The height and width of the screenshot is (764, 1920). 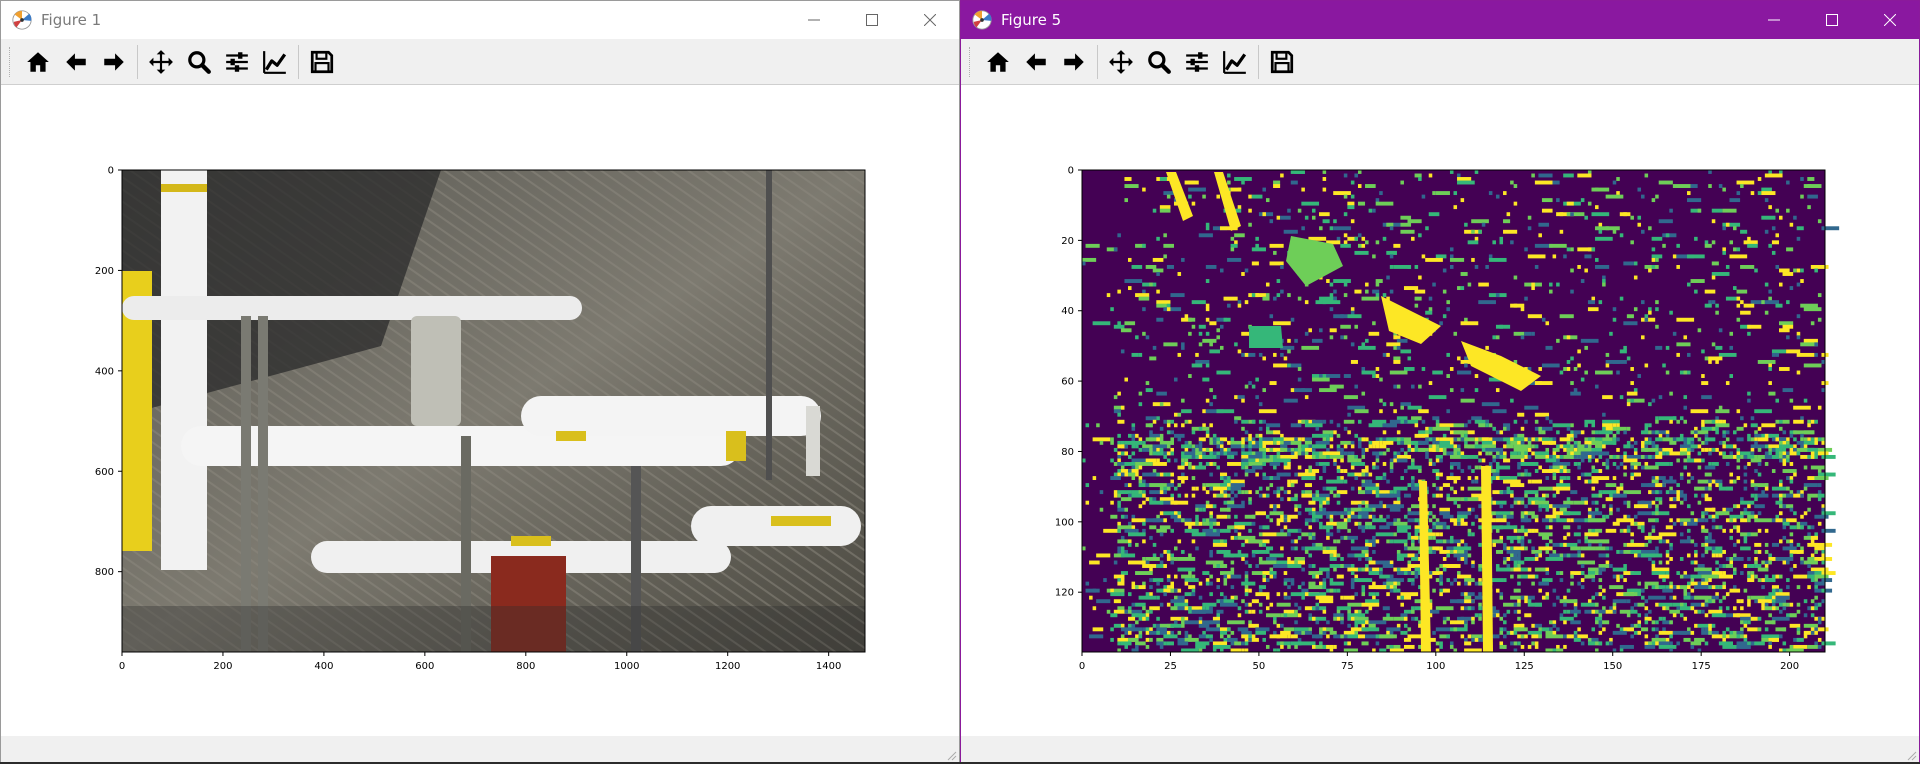 What do you see at coordinates (525, 666) in the screenshot?
I see `x-tick-label: 800` at bounding box center [525, 666].